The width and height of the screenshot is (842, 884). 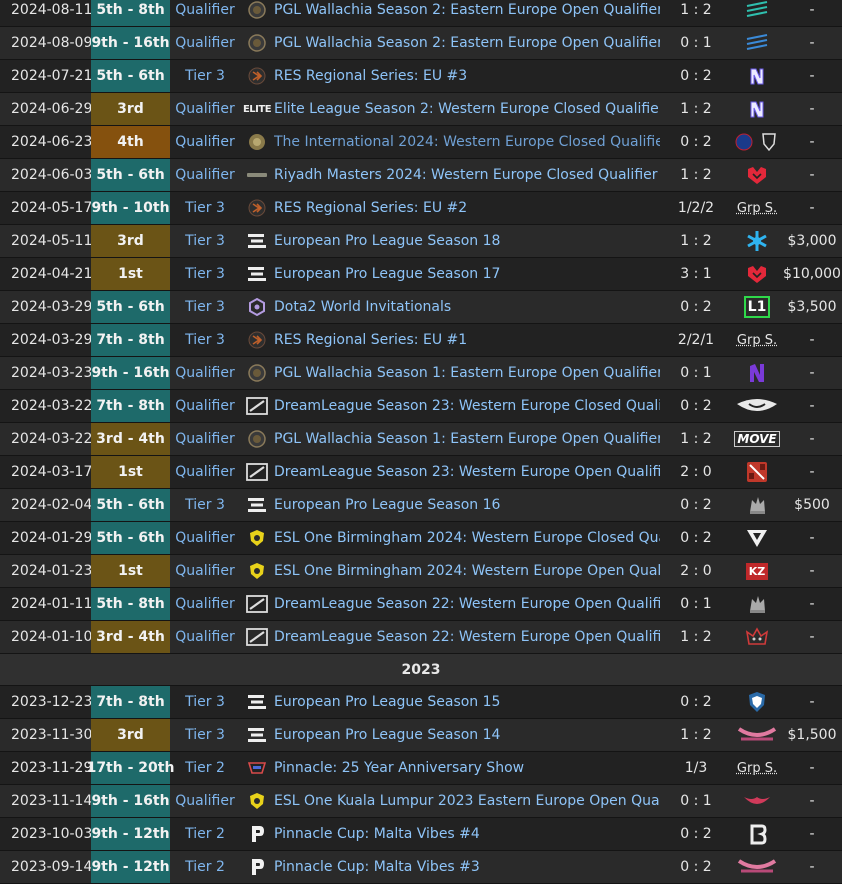 I want to click on tournament-link: European Pro League Season 17, so click(x=467, y=274).